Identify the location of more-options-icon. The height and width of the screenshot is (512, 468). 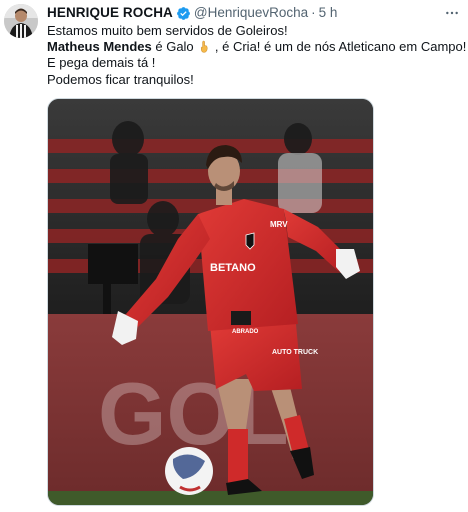
(452, 13).